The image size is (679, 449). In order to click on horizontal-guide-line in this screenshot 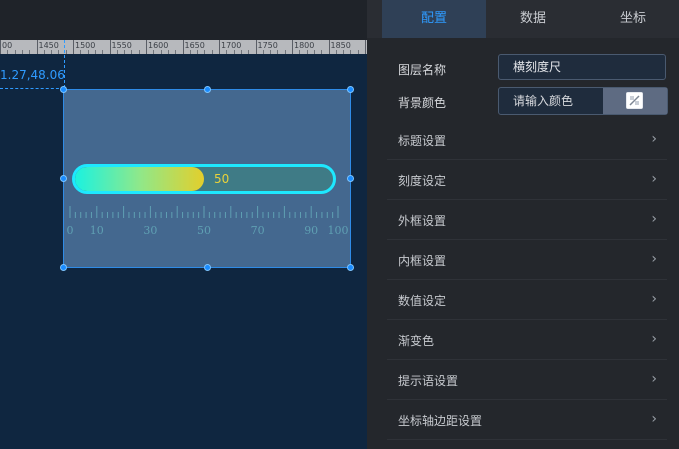, I will do `click(32, 88)`.